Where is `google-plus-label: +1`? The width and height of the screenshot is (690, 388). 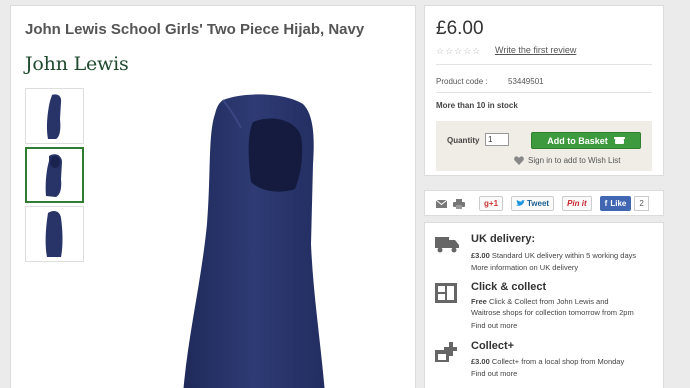
google-plus-label: +1 is located at coordinates (493, 203).